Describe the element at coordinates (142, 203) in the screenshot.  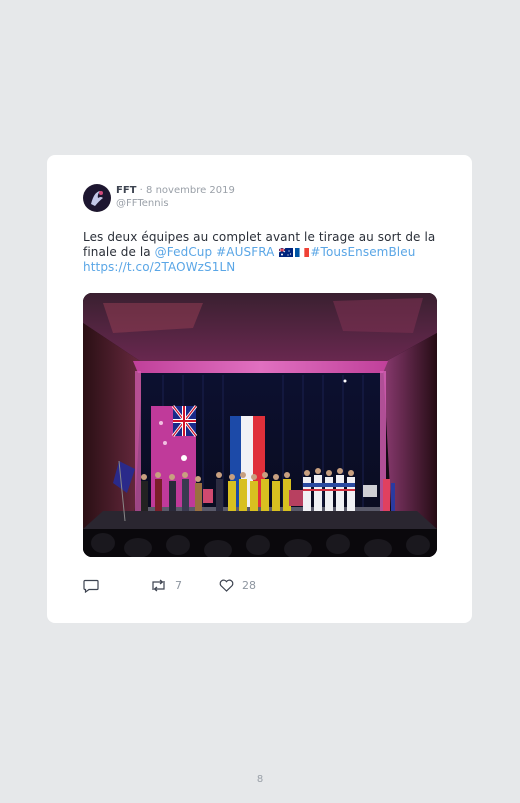
I see `author-handle: @FFTennis` at that location.